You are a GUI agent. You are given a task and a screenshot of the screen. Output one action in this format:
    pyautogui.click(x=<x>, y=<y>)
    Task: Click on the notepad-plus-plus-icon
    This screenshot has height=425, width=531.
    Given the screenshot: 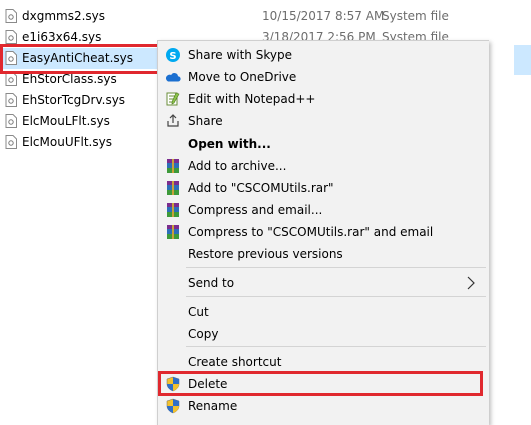 What is the action you would take?
    pyautogui.click(x=173, y=99)
    